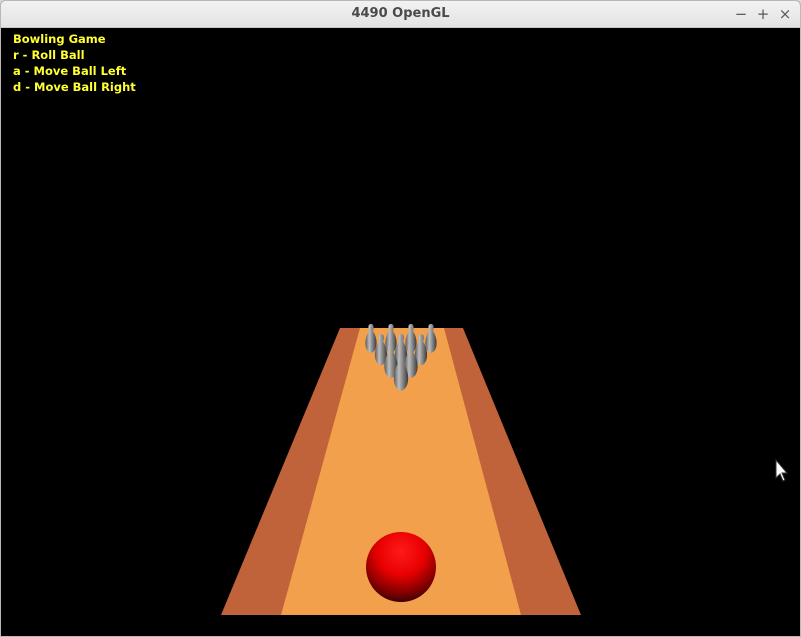  I want to click on close-icon: ×, so click(785, 14).